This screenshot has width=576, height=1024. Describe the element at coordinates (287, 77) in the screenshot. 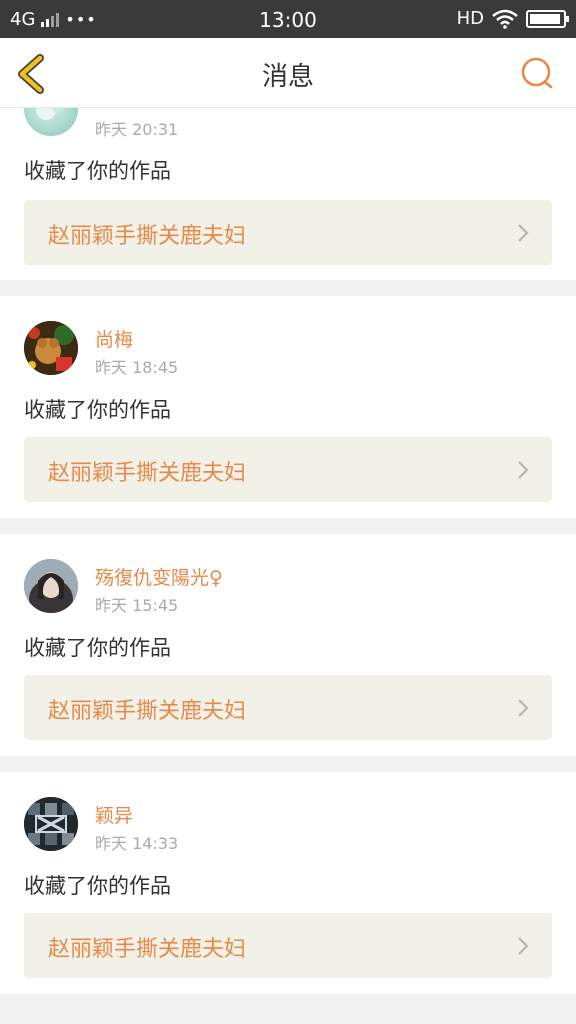

I see `page-title: 消息` at that location.